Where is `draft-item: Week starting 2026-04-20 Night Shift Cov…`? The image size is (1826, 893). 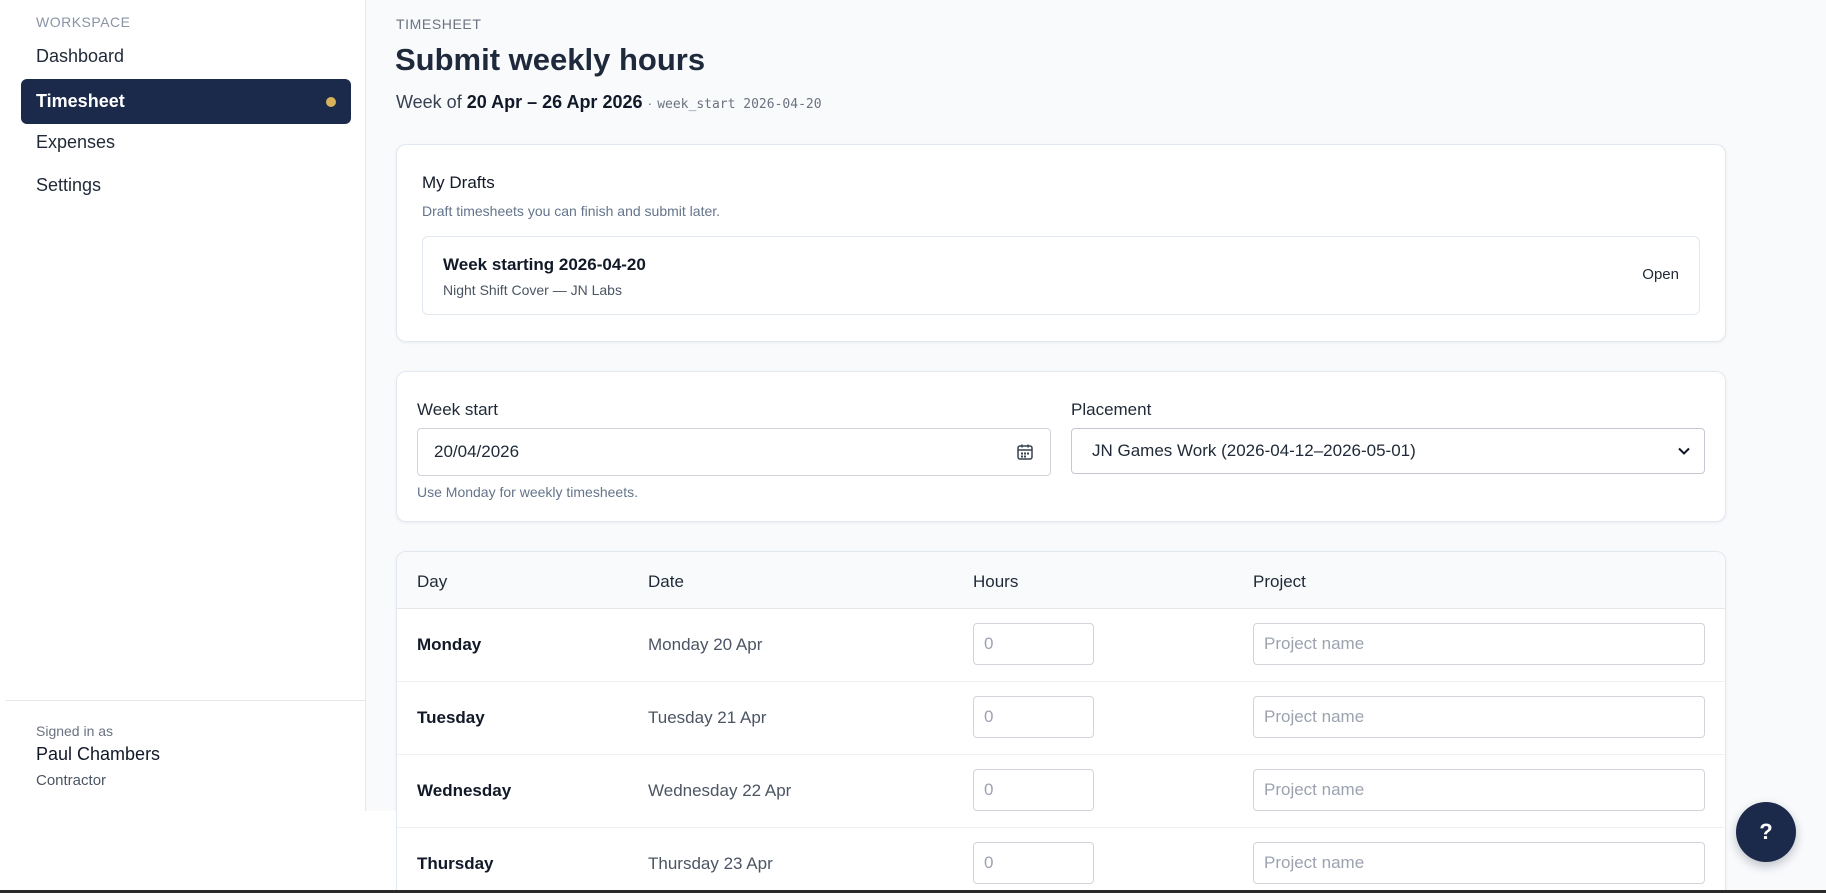 draft-item: Week starting 2026-04-20 Night Shift Cov… is located at coordinates (1061, 275).